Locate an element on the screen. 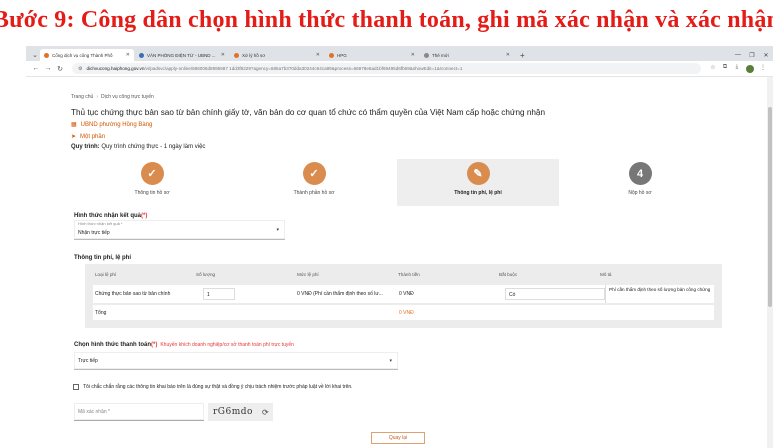  fee-type: Chứng thực bản sao từ bản chính is located at coordinates (133, 294).